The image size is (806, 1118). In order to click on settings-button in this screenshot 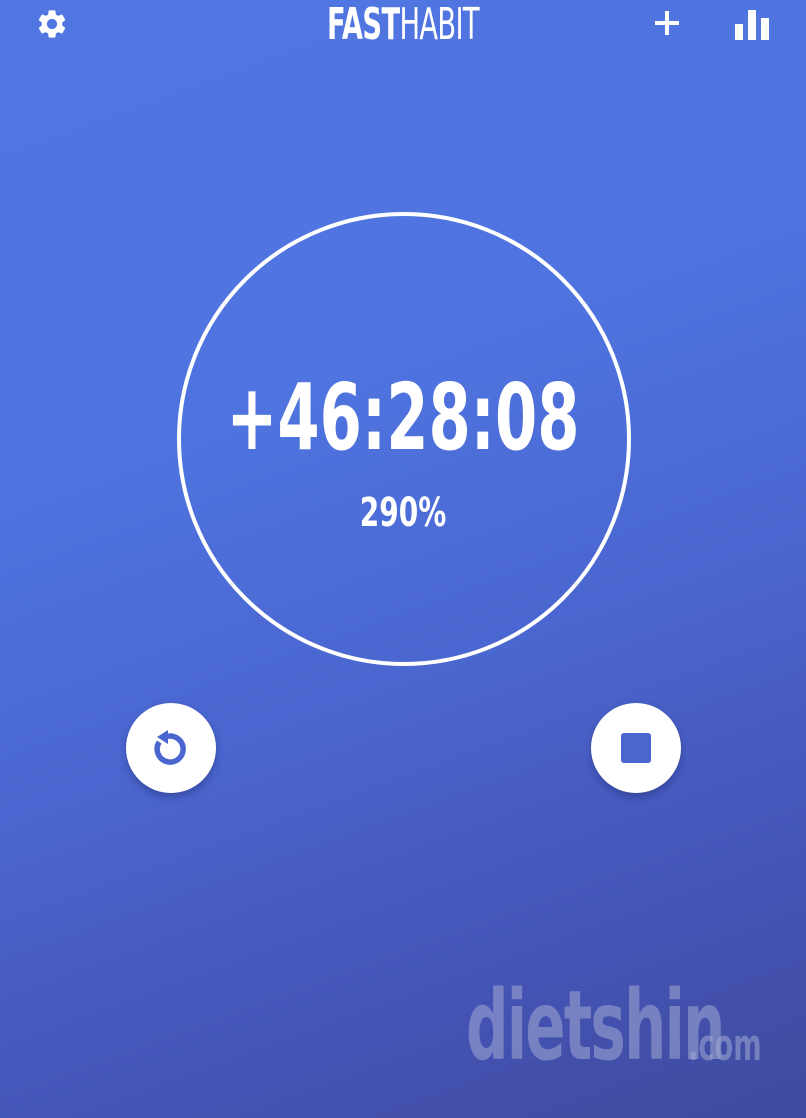, I will do `click(52, 24)`.